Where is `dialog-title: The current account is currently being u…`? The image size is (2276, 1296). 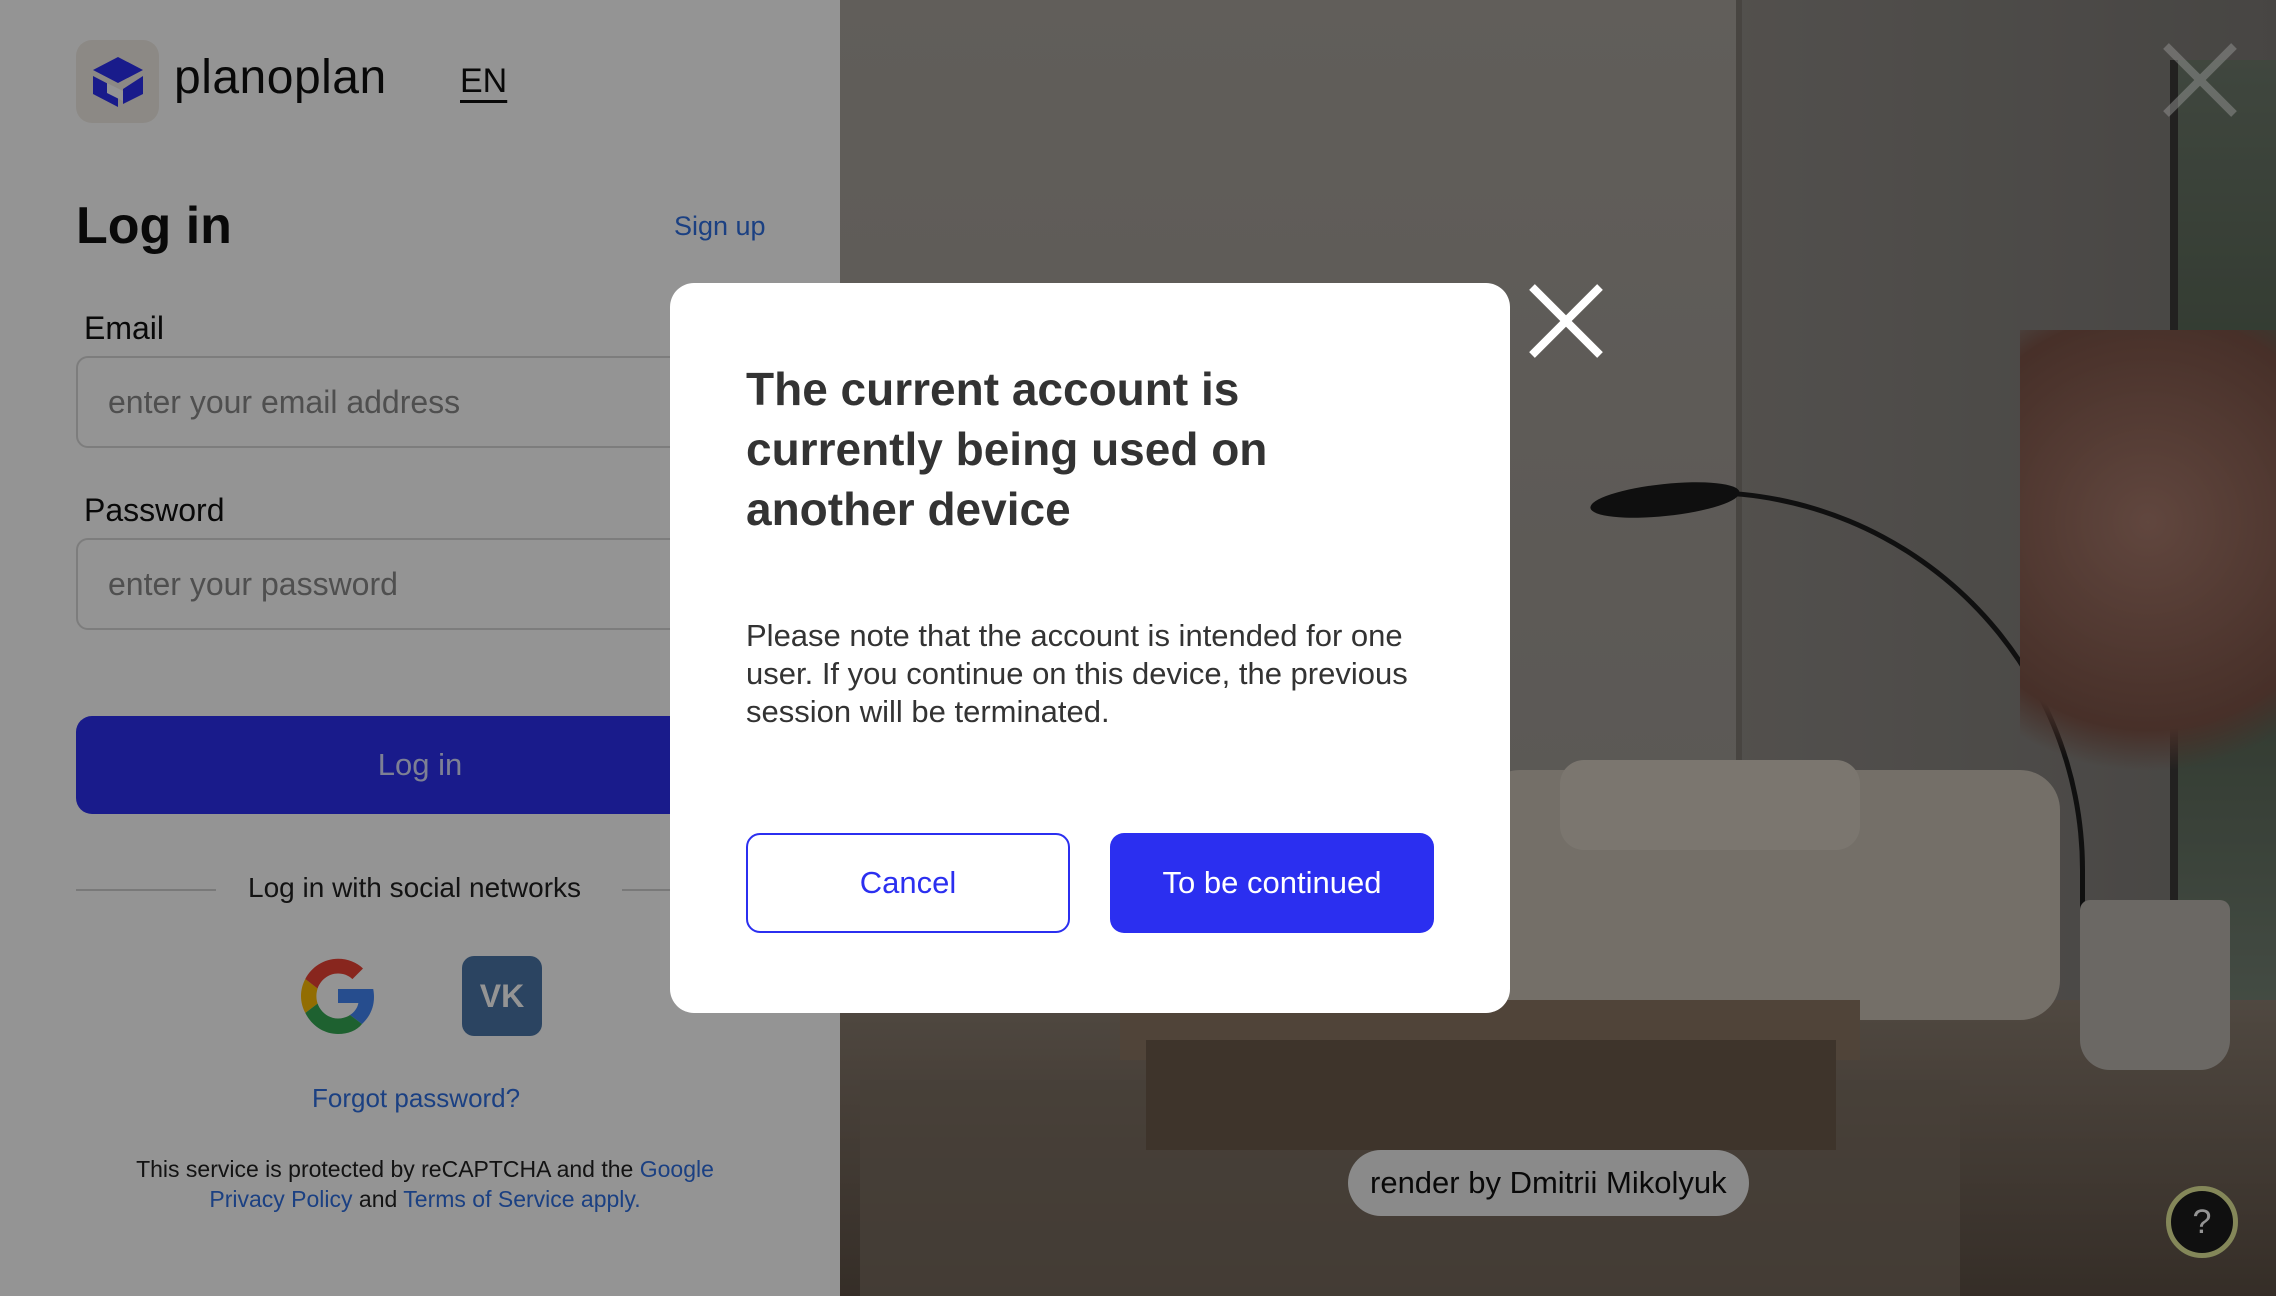
dialog-title: The current account is currently being u… is located at coordinates (1007, 449).